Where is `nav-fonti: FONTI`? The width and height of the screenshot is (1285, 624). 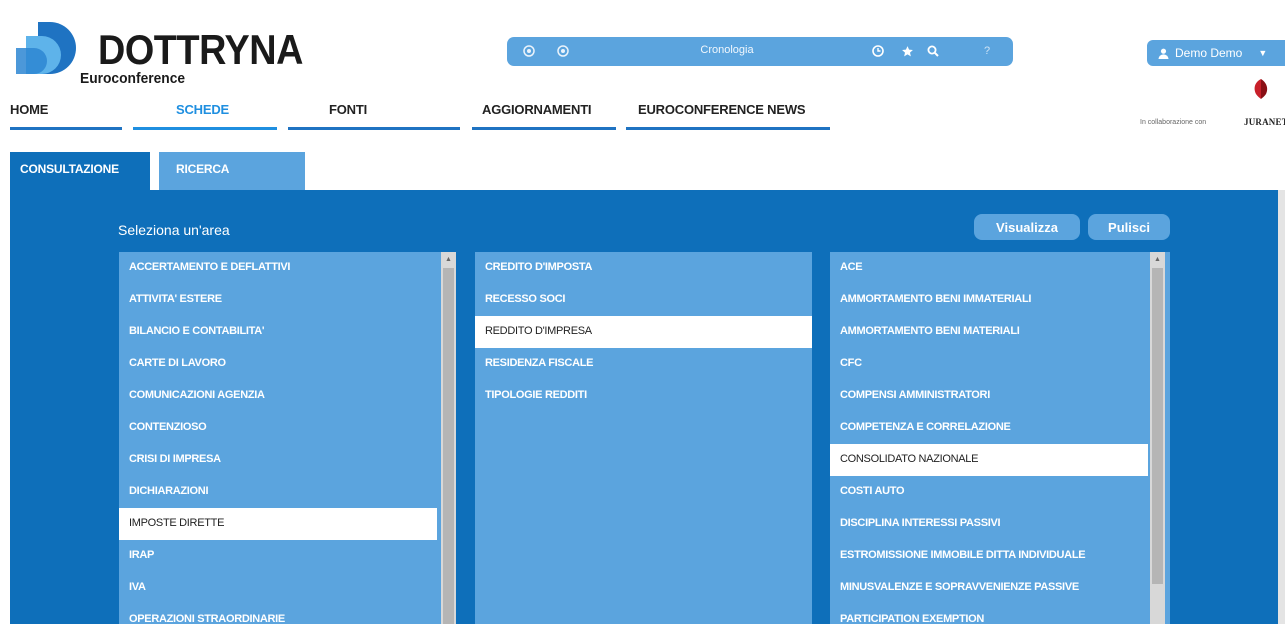 nav-fonti: FONTI is located at coordinates (374, 115).